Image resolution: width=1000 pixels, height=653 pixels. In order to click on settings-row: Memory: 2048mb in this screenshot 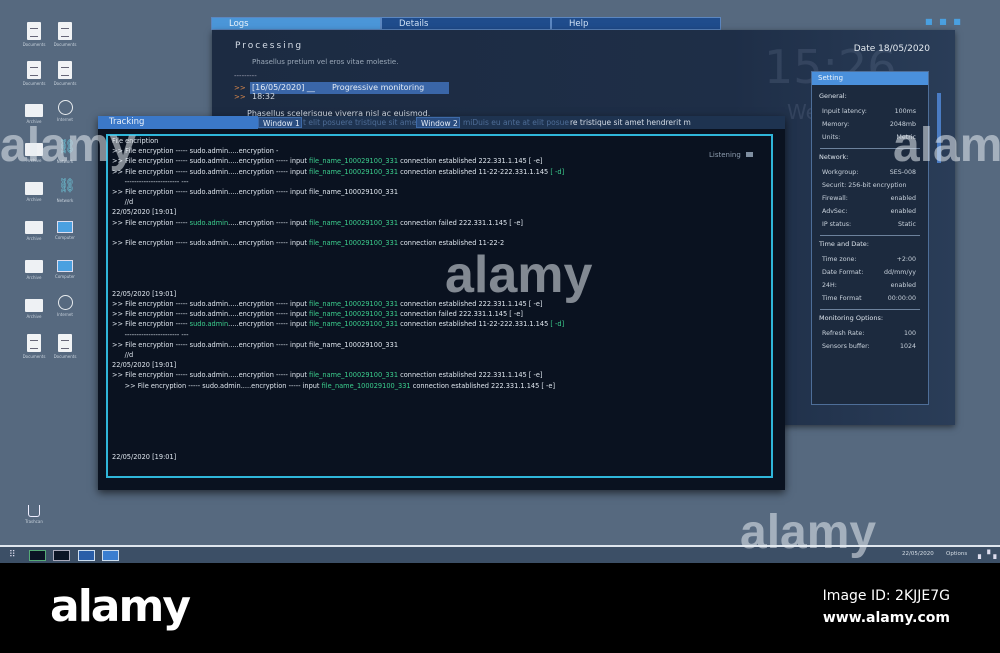, I will do `click(870, 124)`.